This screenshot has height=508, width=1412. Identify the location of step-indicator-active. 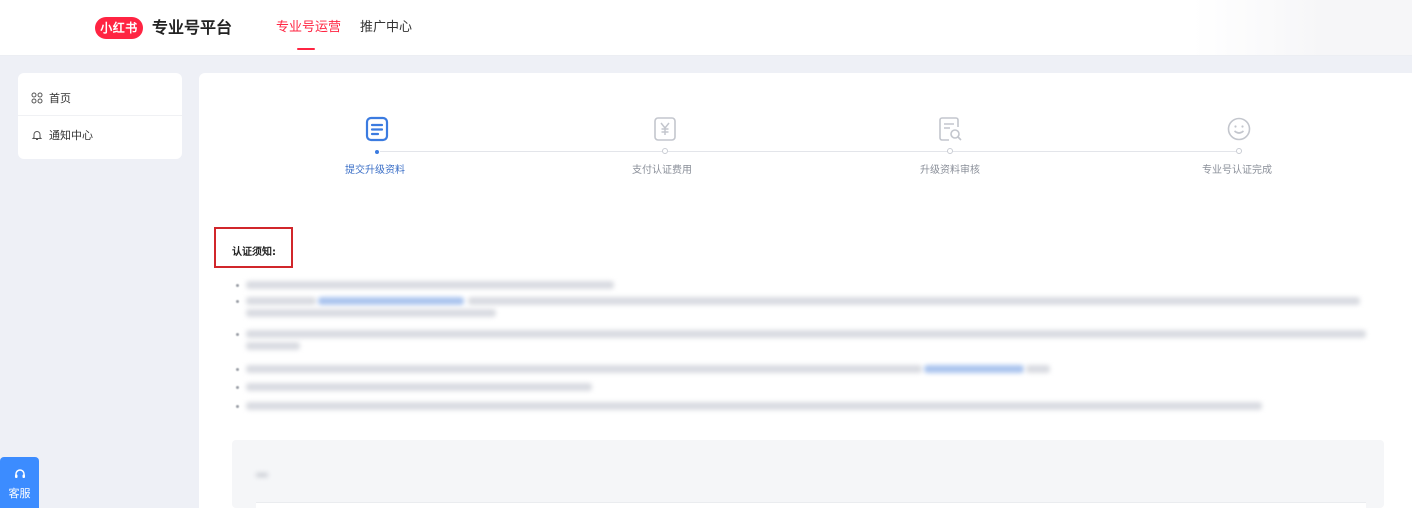
(377, 152).